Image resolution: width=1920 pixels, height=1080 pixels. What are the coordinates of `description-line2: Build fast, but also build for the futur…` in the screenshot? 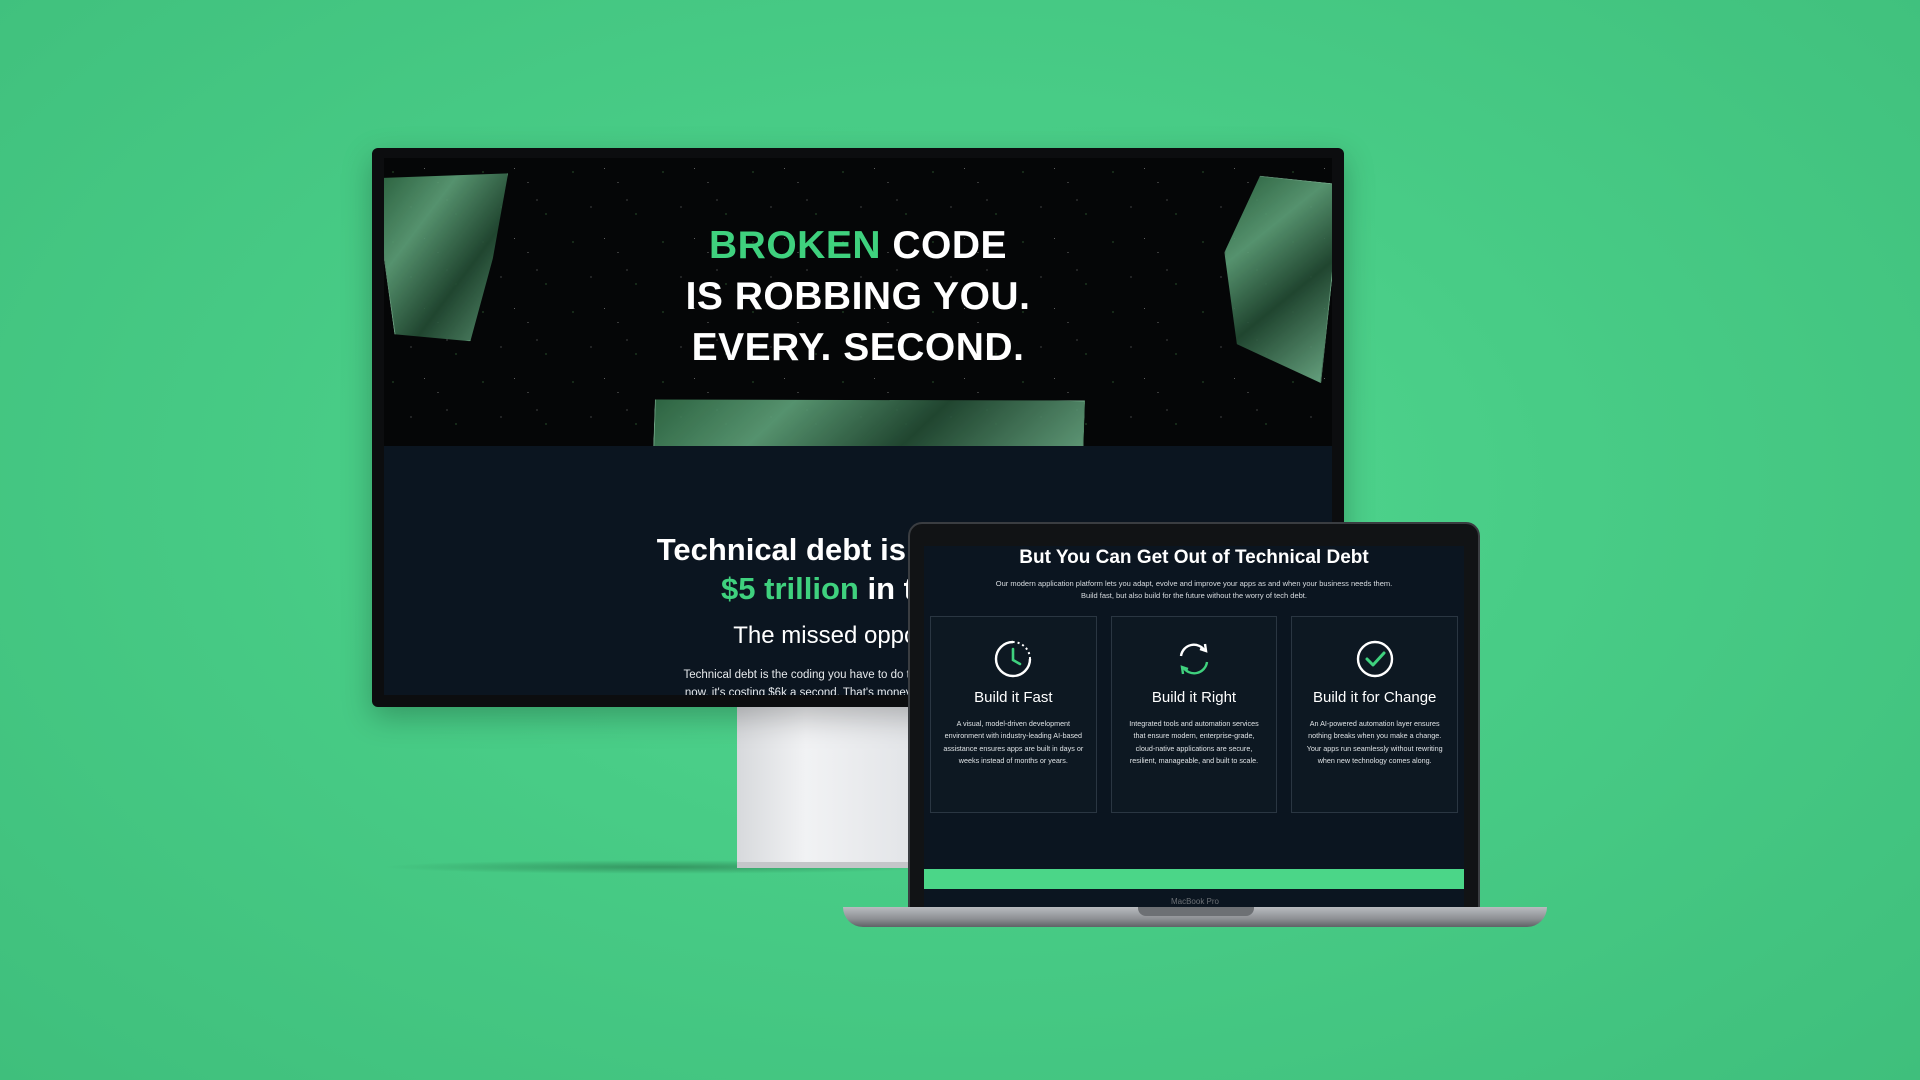 It's located at (1194, 595).